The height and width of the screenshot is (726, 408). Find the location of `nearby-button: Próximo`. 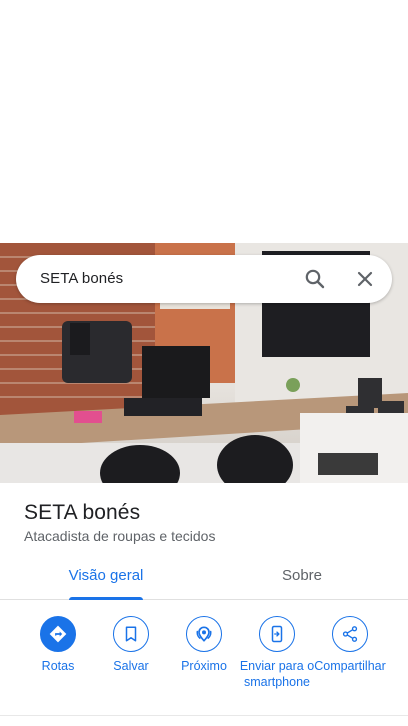

nearby-button: Próximo is located at coordinates (204, 645).